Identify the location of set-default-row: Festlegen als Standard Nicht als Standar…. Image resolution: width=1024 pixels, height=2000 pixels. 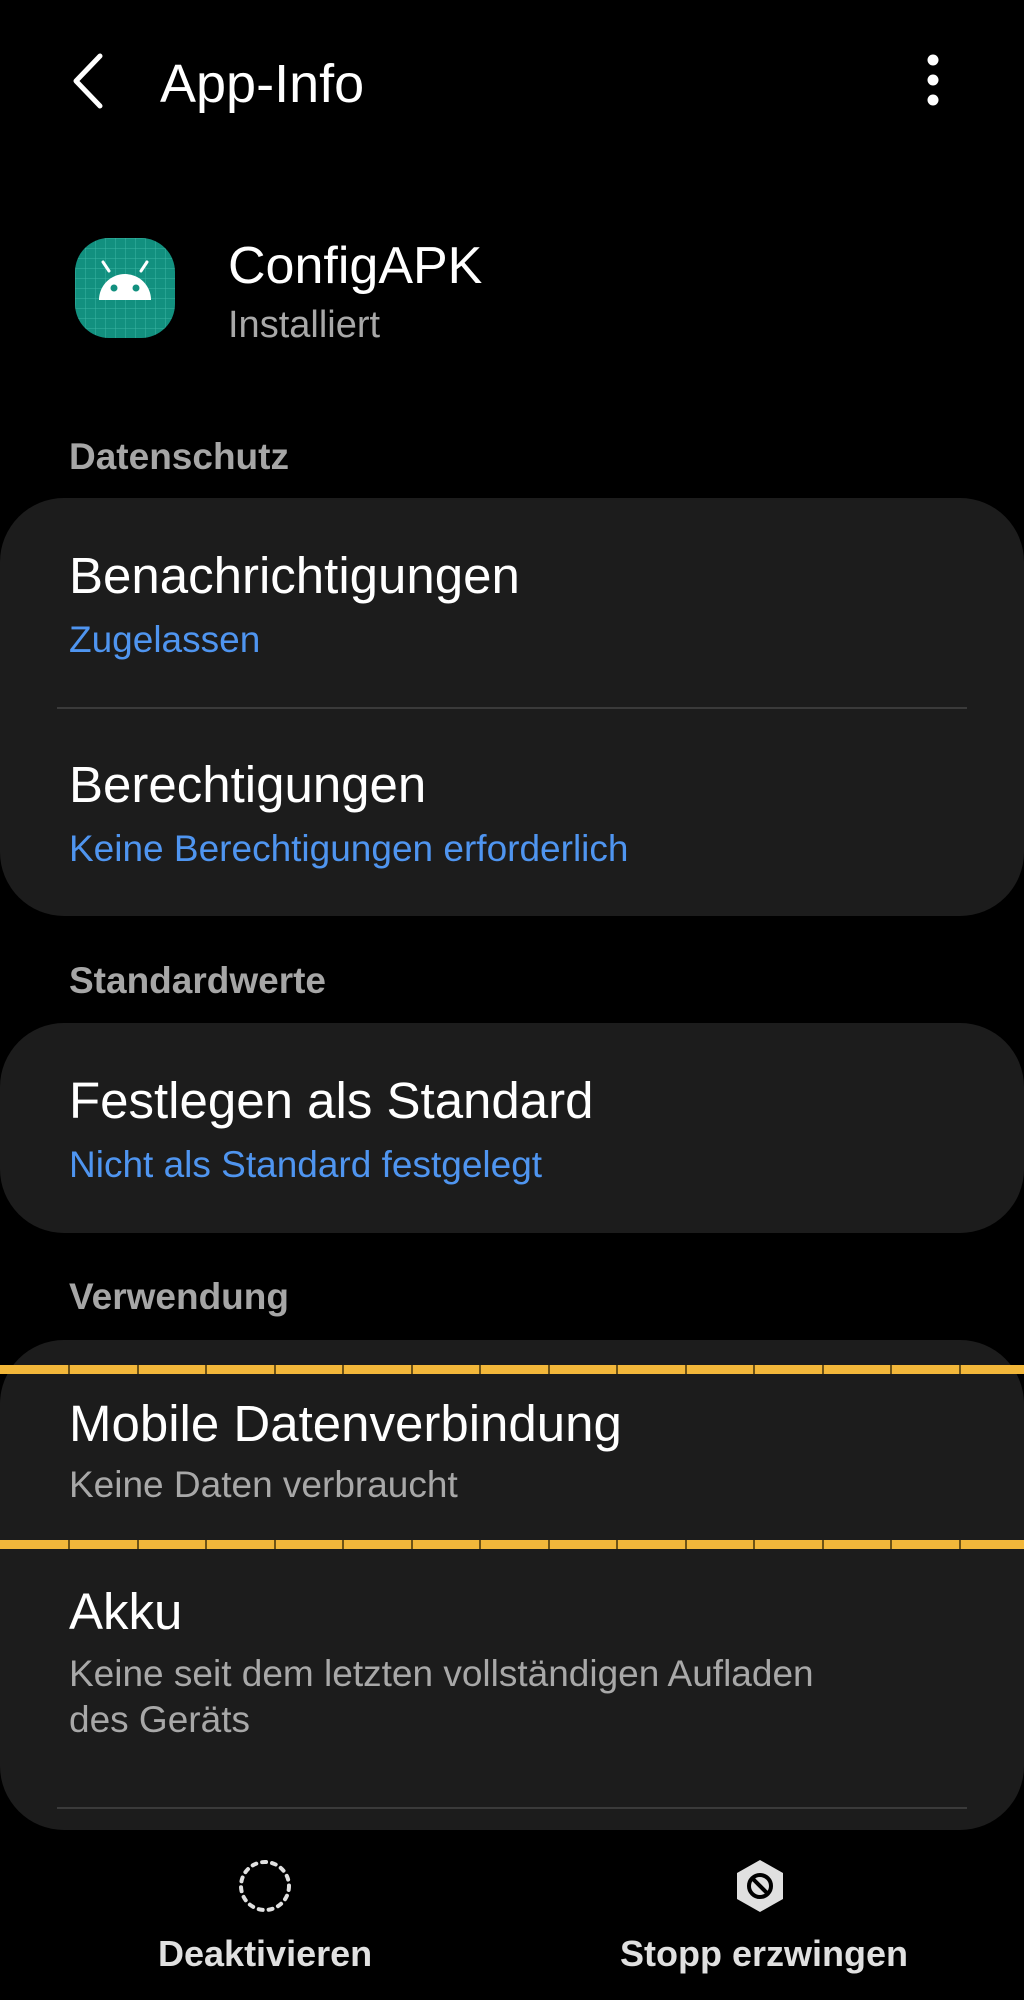
(512, 1128).